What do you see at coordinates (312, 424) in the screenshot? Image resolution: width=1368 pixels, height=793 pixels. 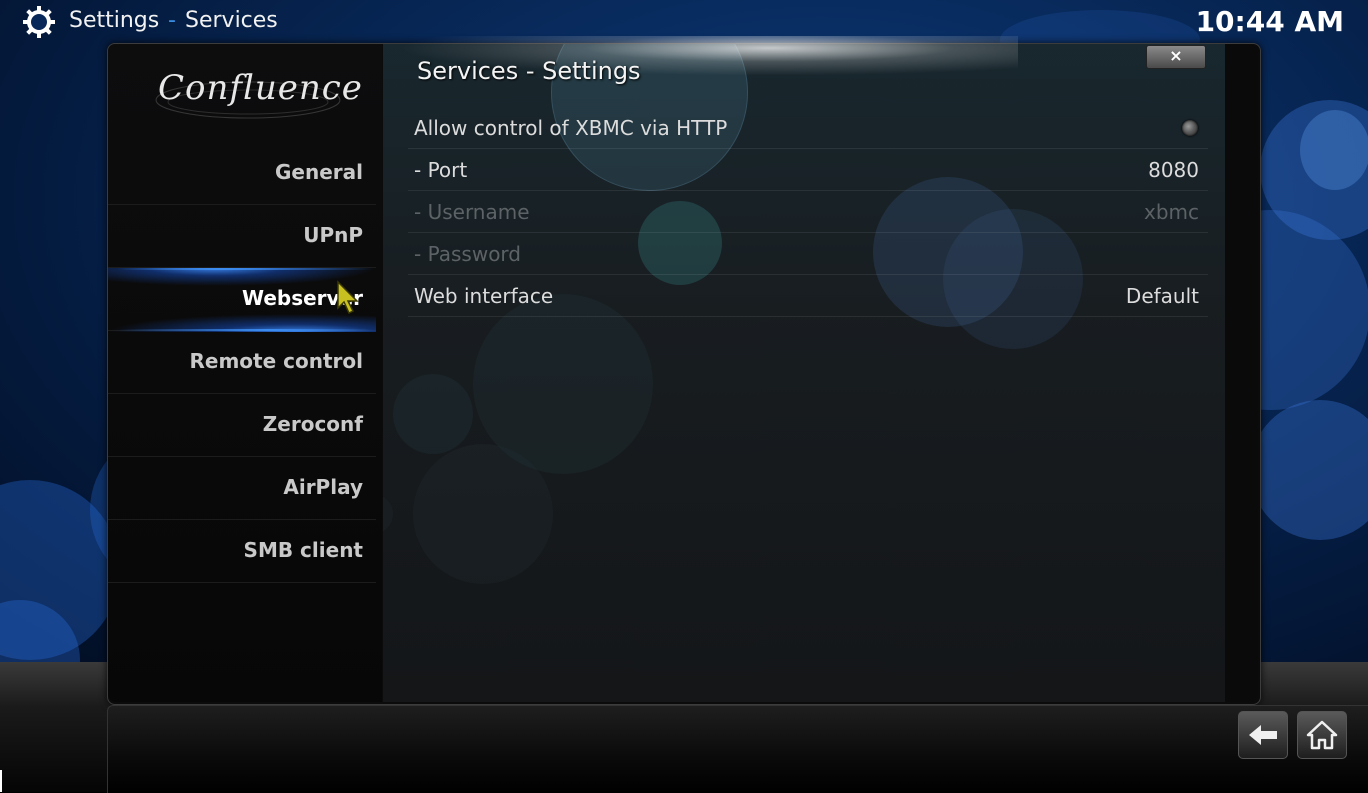 I see `sidebar-item-label: Zeroconf` at bounding box center [312, 424].